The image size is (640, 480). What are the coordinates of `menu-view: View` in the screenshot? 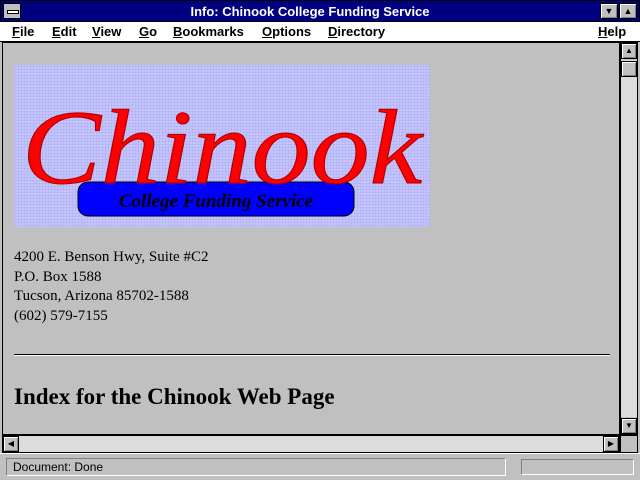 It's located at (106, 31).